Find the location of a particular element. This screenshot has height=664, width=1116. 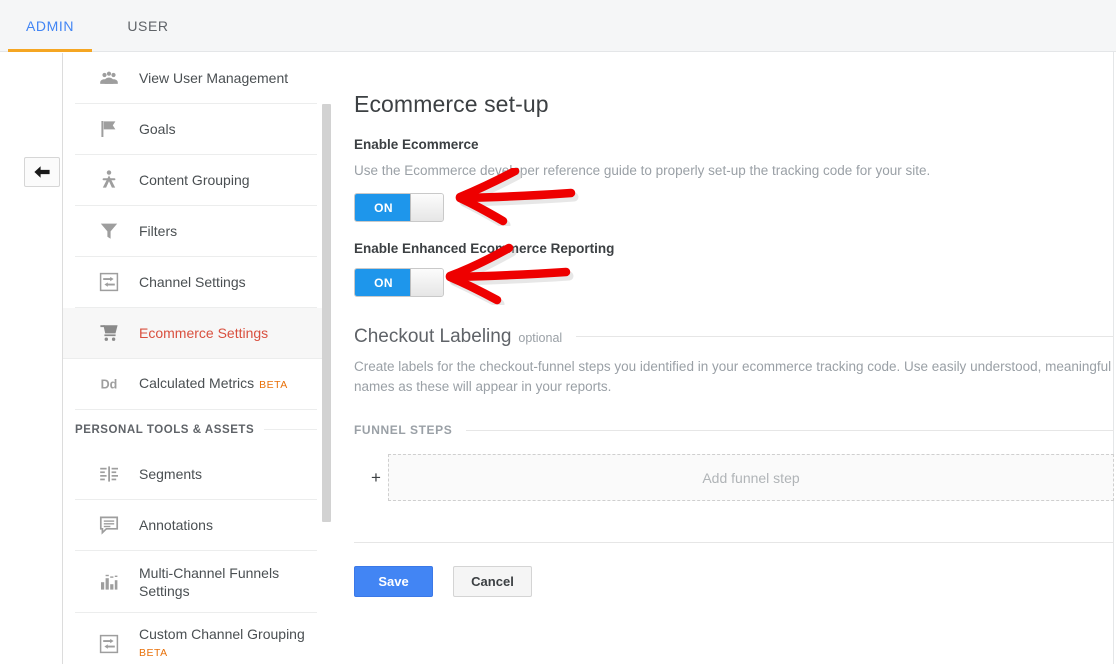

sidebar-item-annotations: Annotations is located at coordinates (196, 525).